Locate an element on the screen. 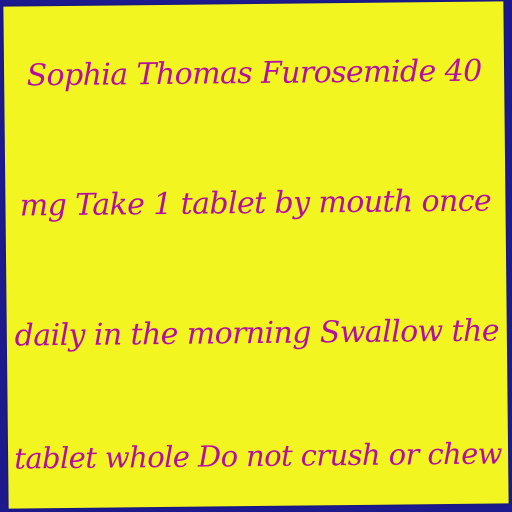  note-line-2: mg Take 1 tablet by mouth once is located at coordinates (255, 203).